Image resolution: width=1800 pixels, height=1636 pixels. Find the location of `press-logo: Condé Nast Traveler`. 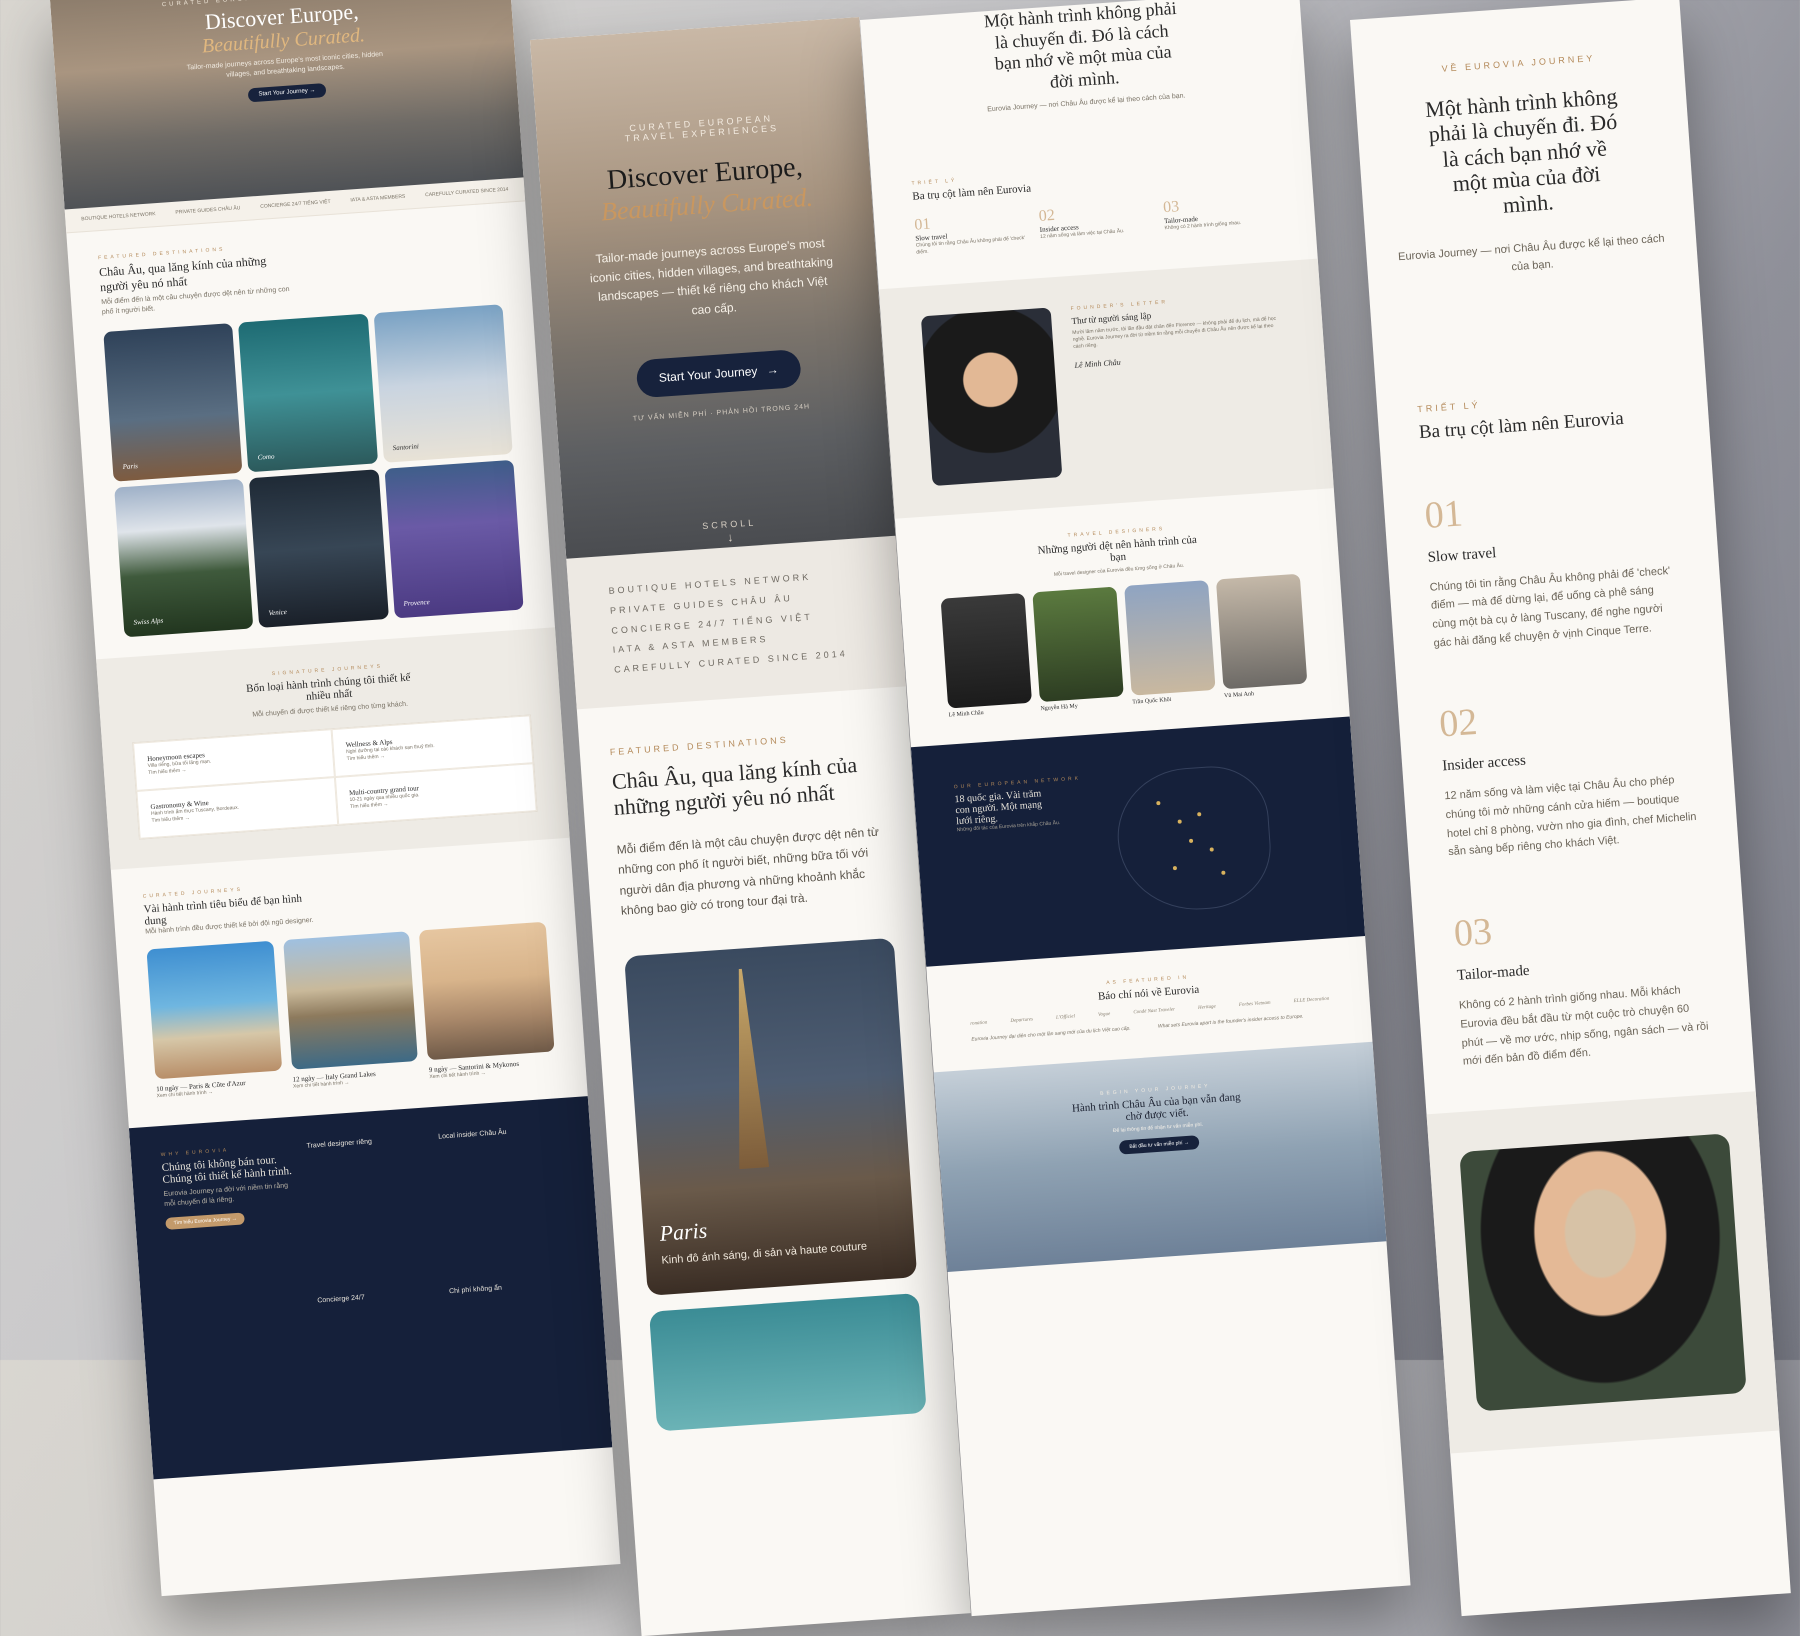

press-logo: Condé Nast Traveler is located at coordinates (1154, 1011).